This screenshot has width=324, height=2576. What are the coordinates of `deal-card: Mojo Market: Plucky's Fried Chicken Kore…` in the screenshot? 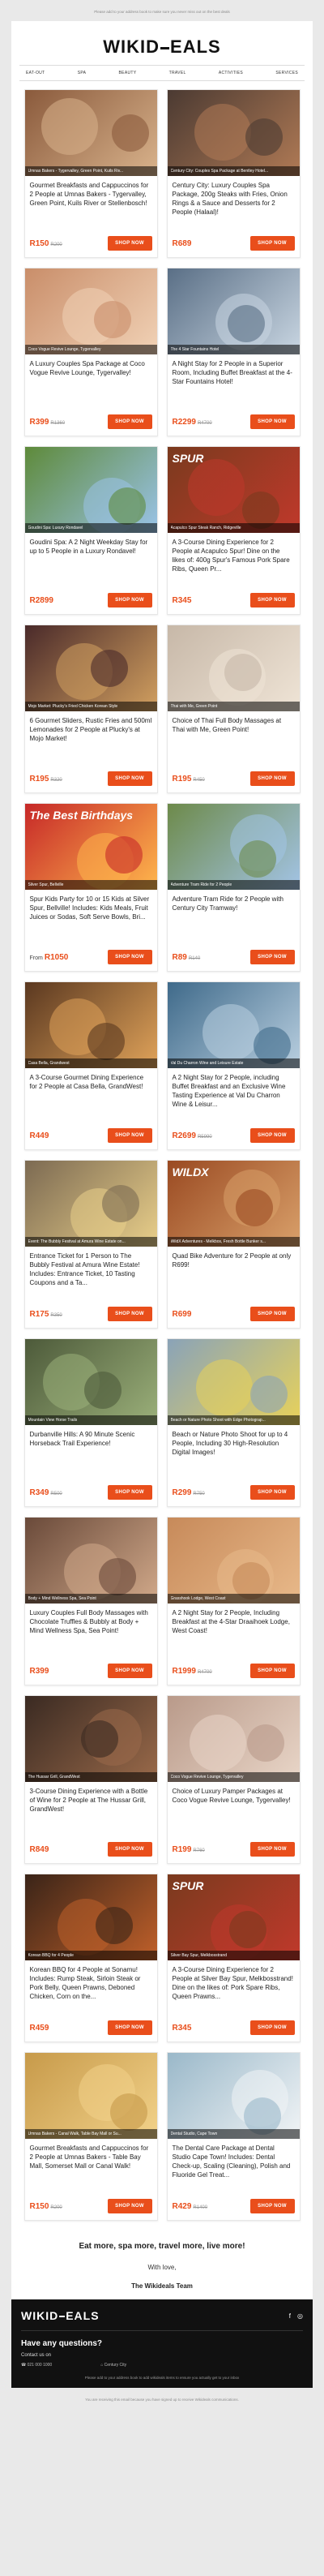 It's located at (90, 709).